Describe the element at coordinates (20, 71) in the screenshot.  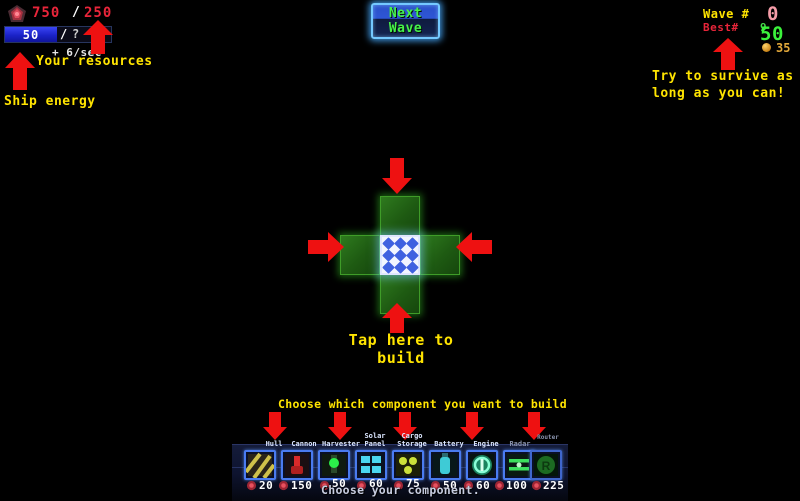
I see `arrow-up-energy` at that location.